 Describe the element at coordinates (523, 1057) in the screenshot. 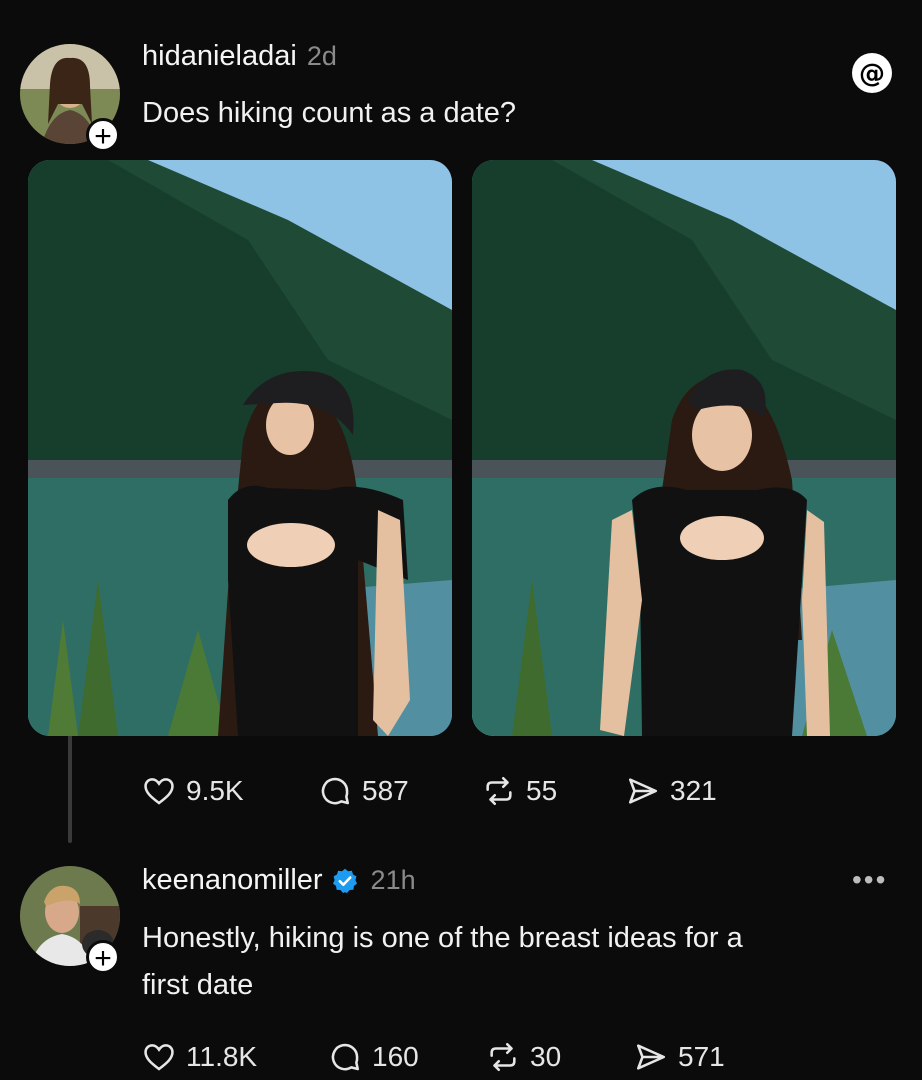

I see `repost-action: 30` at that location.